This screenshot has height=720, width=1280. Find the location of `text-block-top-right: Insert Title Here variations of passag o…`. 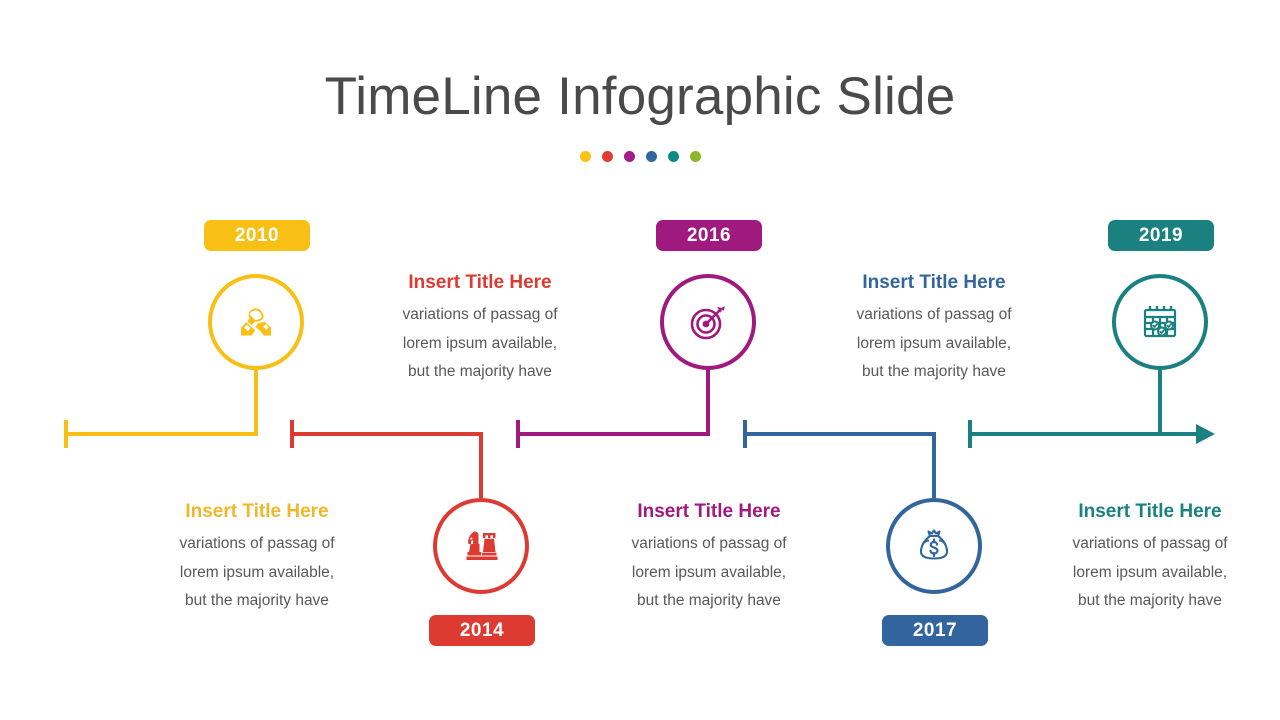

text-block-top-right: Insert Title Here variations of passag o… is located at coordinates (934, 329).